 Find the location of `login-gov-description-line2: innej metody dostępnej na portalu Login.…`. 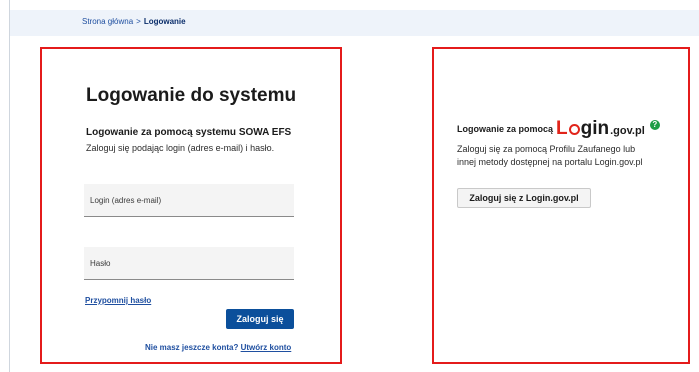

login-gov-description-line2: innej metody dostępnej na portalu Login.… is located at coordinates (550, 162).